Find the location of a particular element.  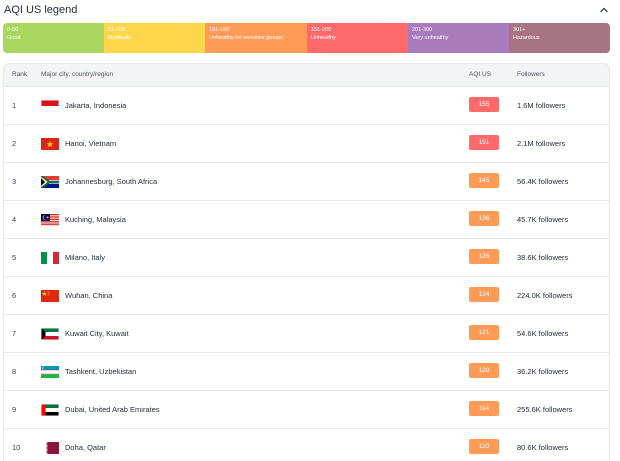

vietnam-flag-icon is located at coordinates (50, 144).